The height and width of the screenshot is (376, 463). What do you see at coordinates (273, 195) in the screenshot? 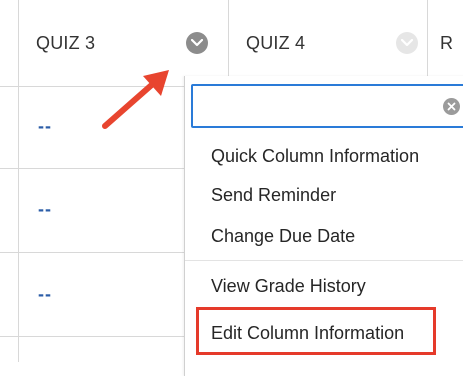
I see `menu-item-send-reminder: Send Reminder` at bounding box center [273, 195].